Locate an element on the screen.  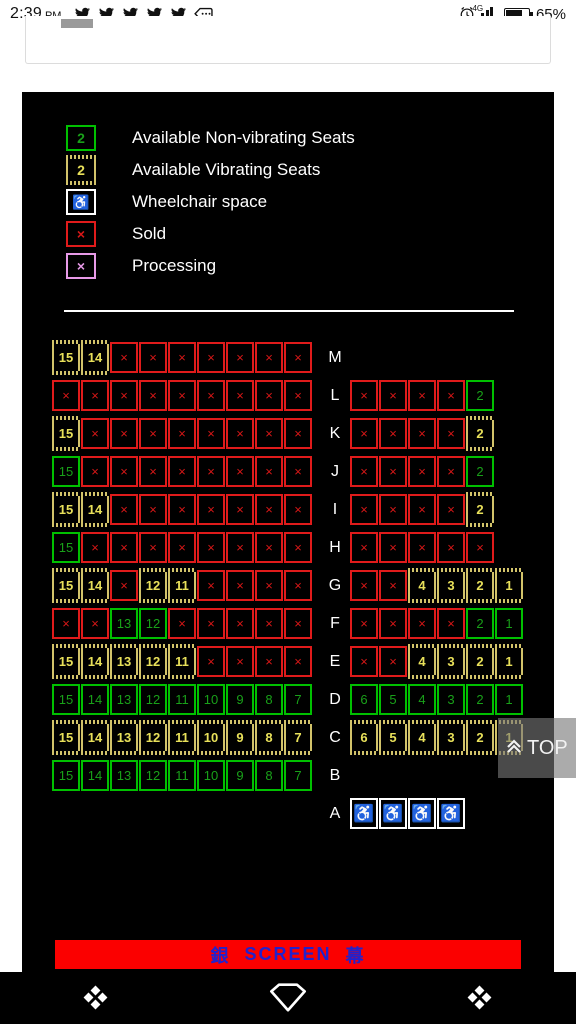
card-placeholder-bar is located at coordinates (77, 23).